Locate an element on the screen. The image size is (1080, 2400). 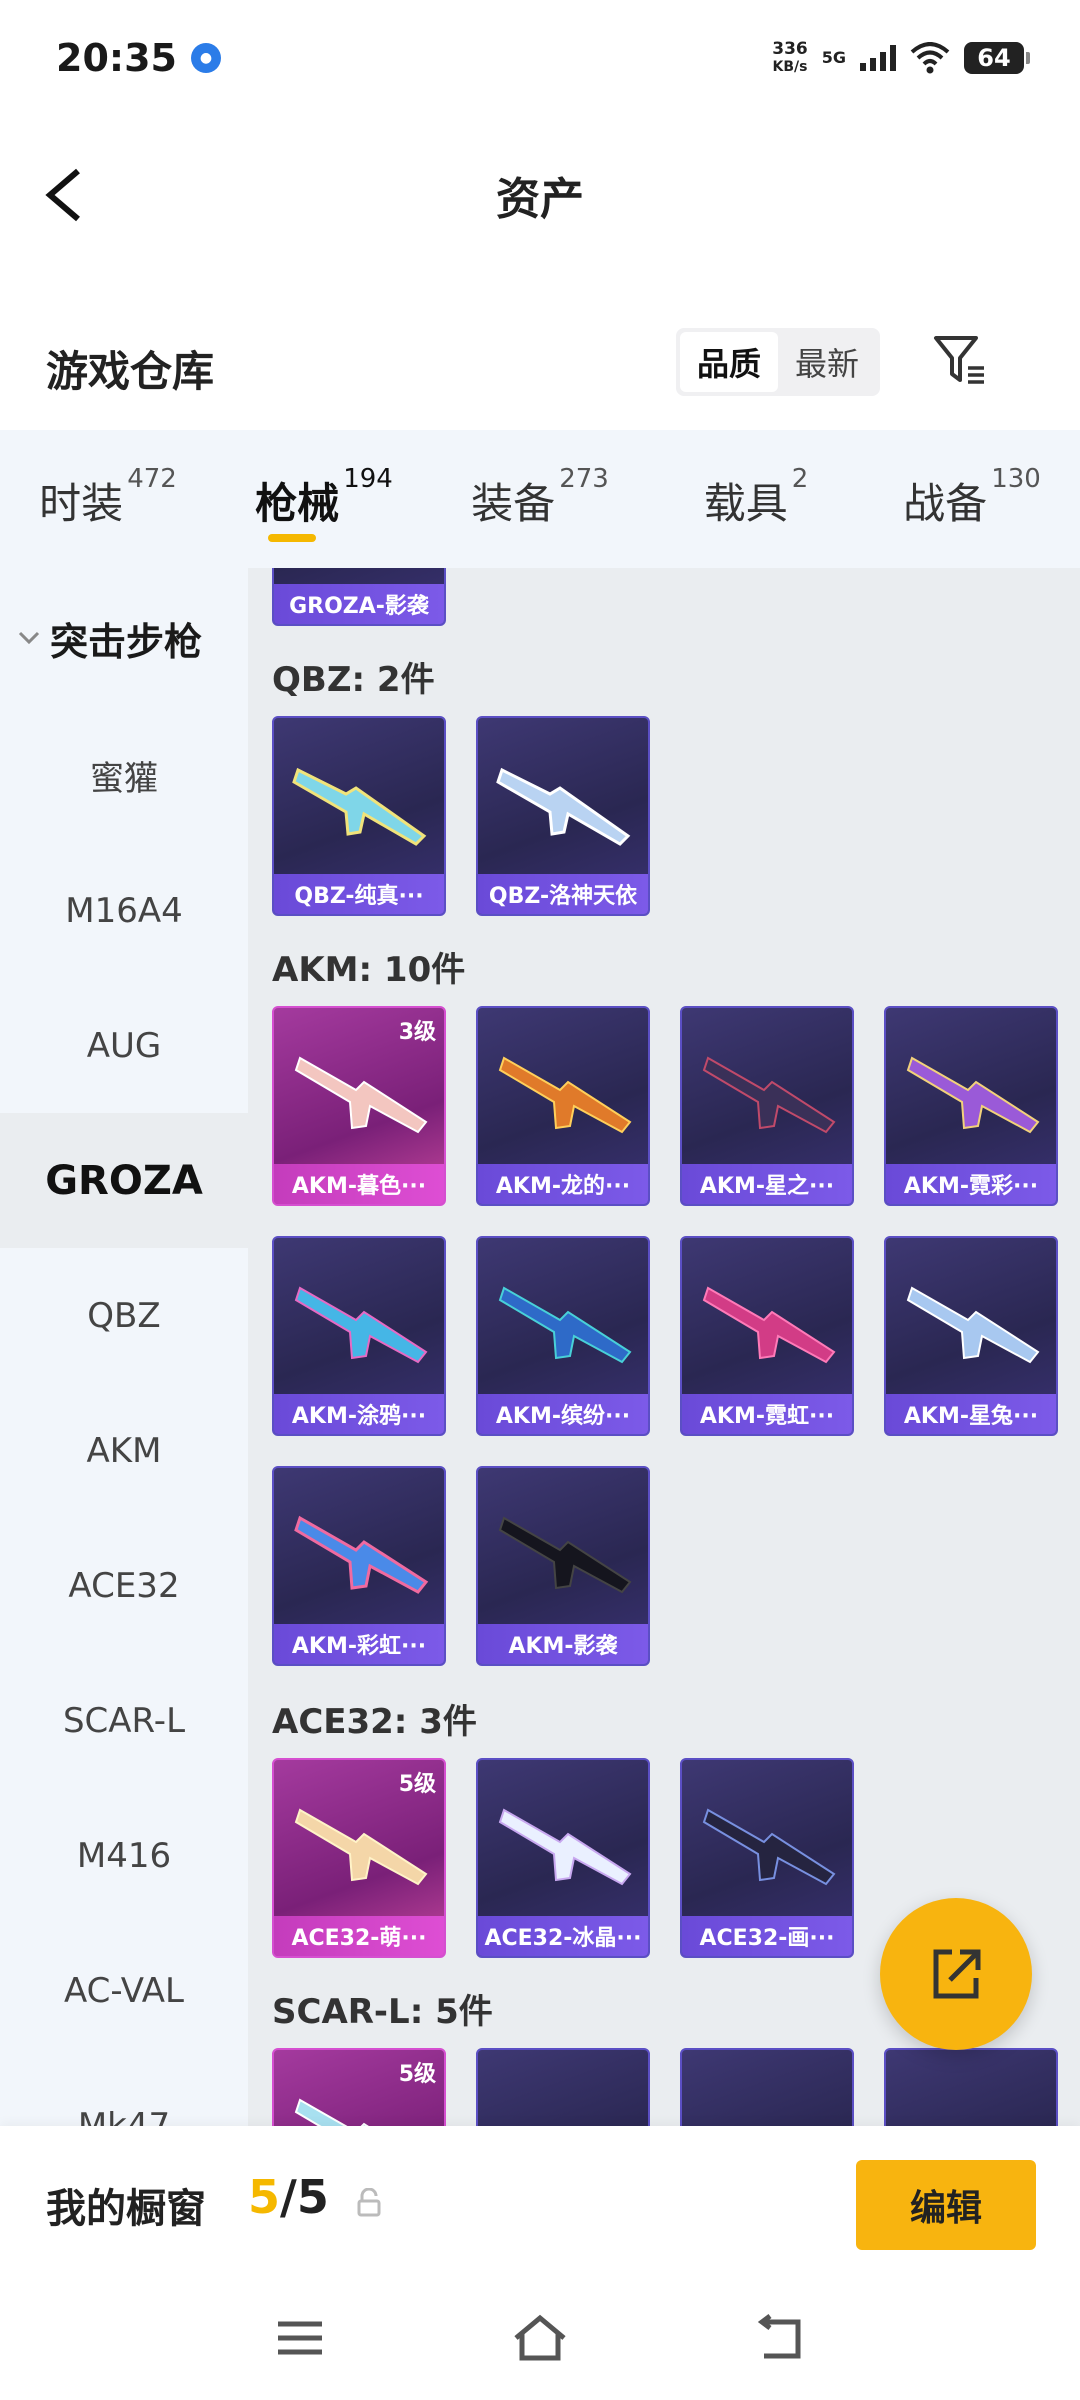
skin-card-name: ACE32-萌··· is located at coordinates (359, 1936).